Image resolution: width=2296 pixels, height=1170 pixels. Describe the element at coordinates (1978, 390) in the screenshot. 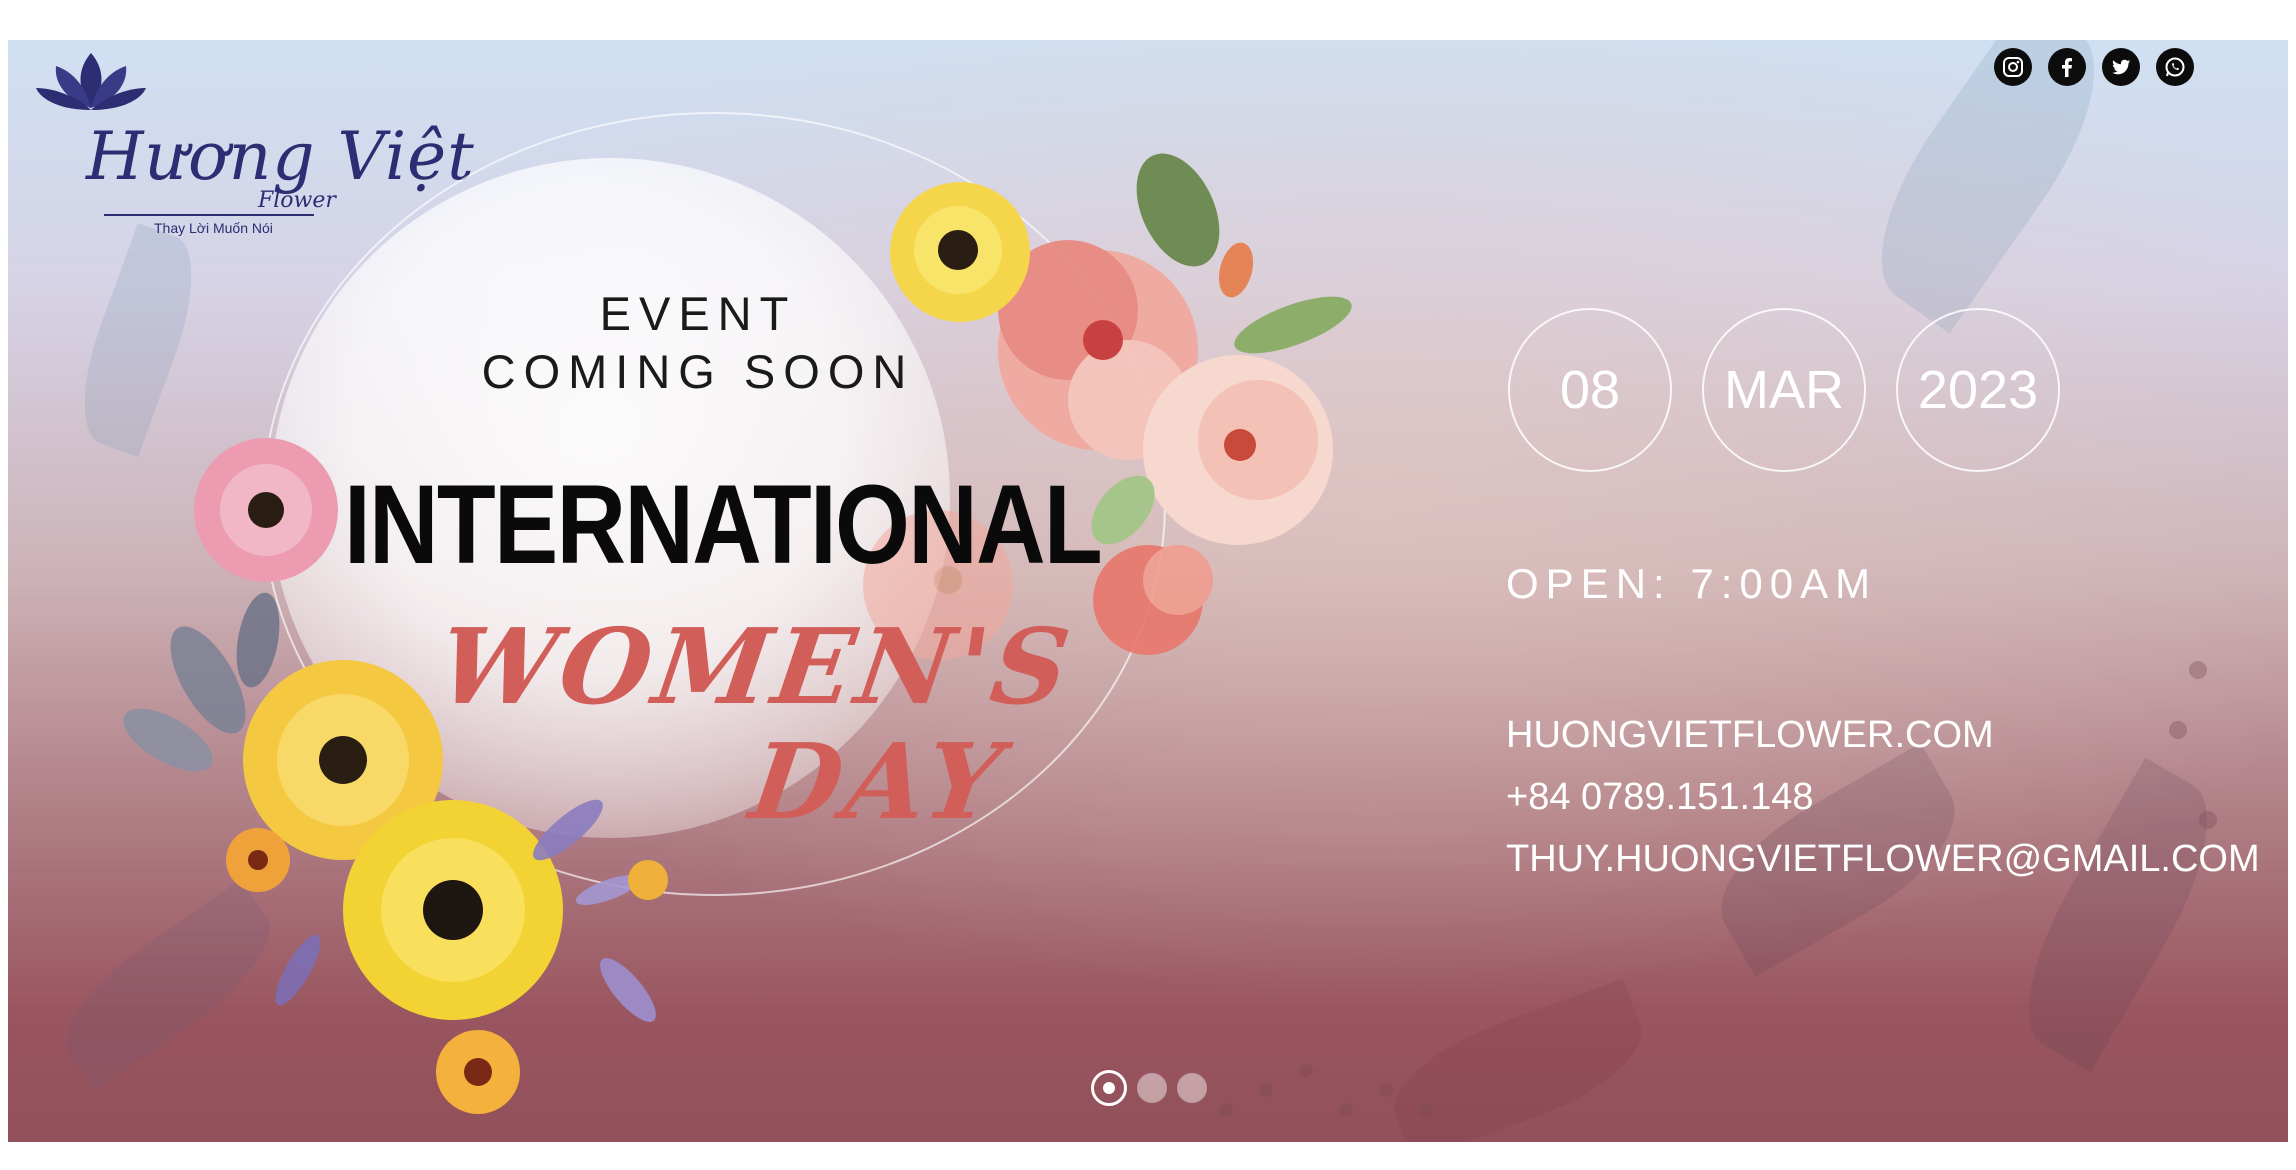

I see `date-year: 2023` at that location.